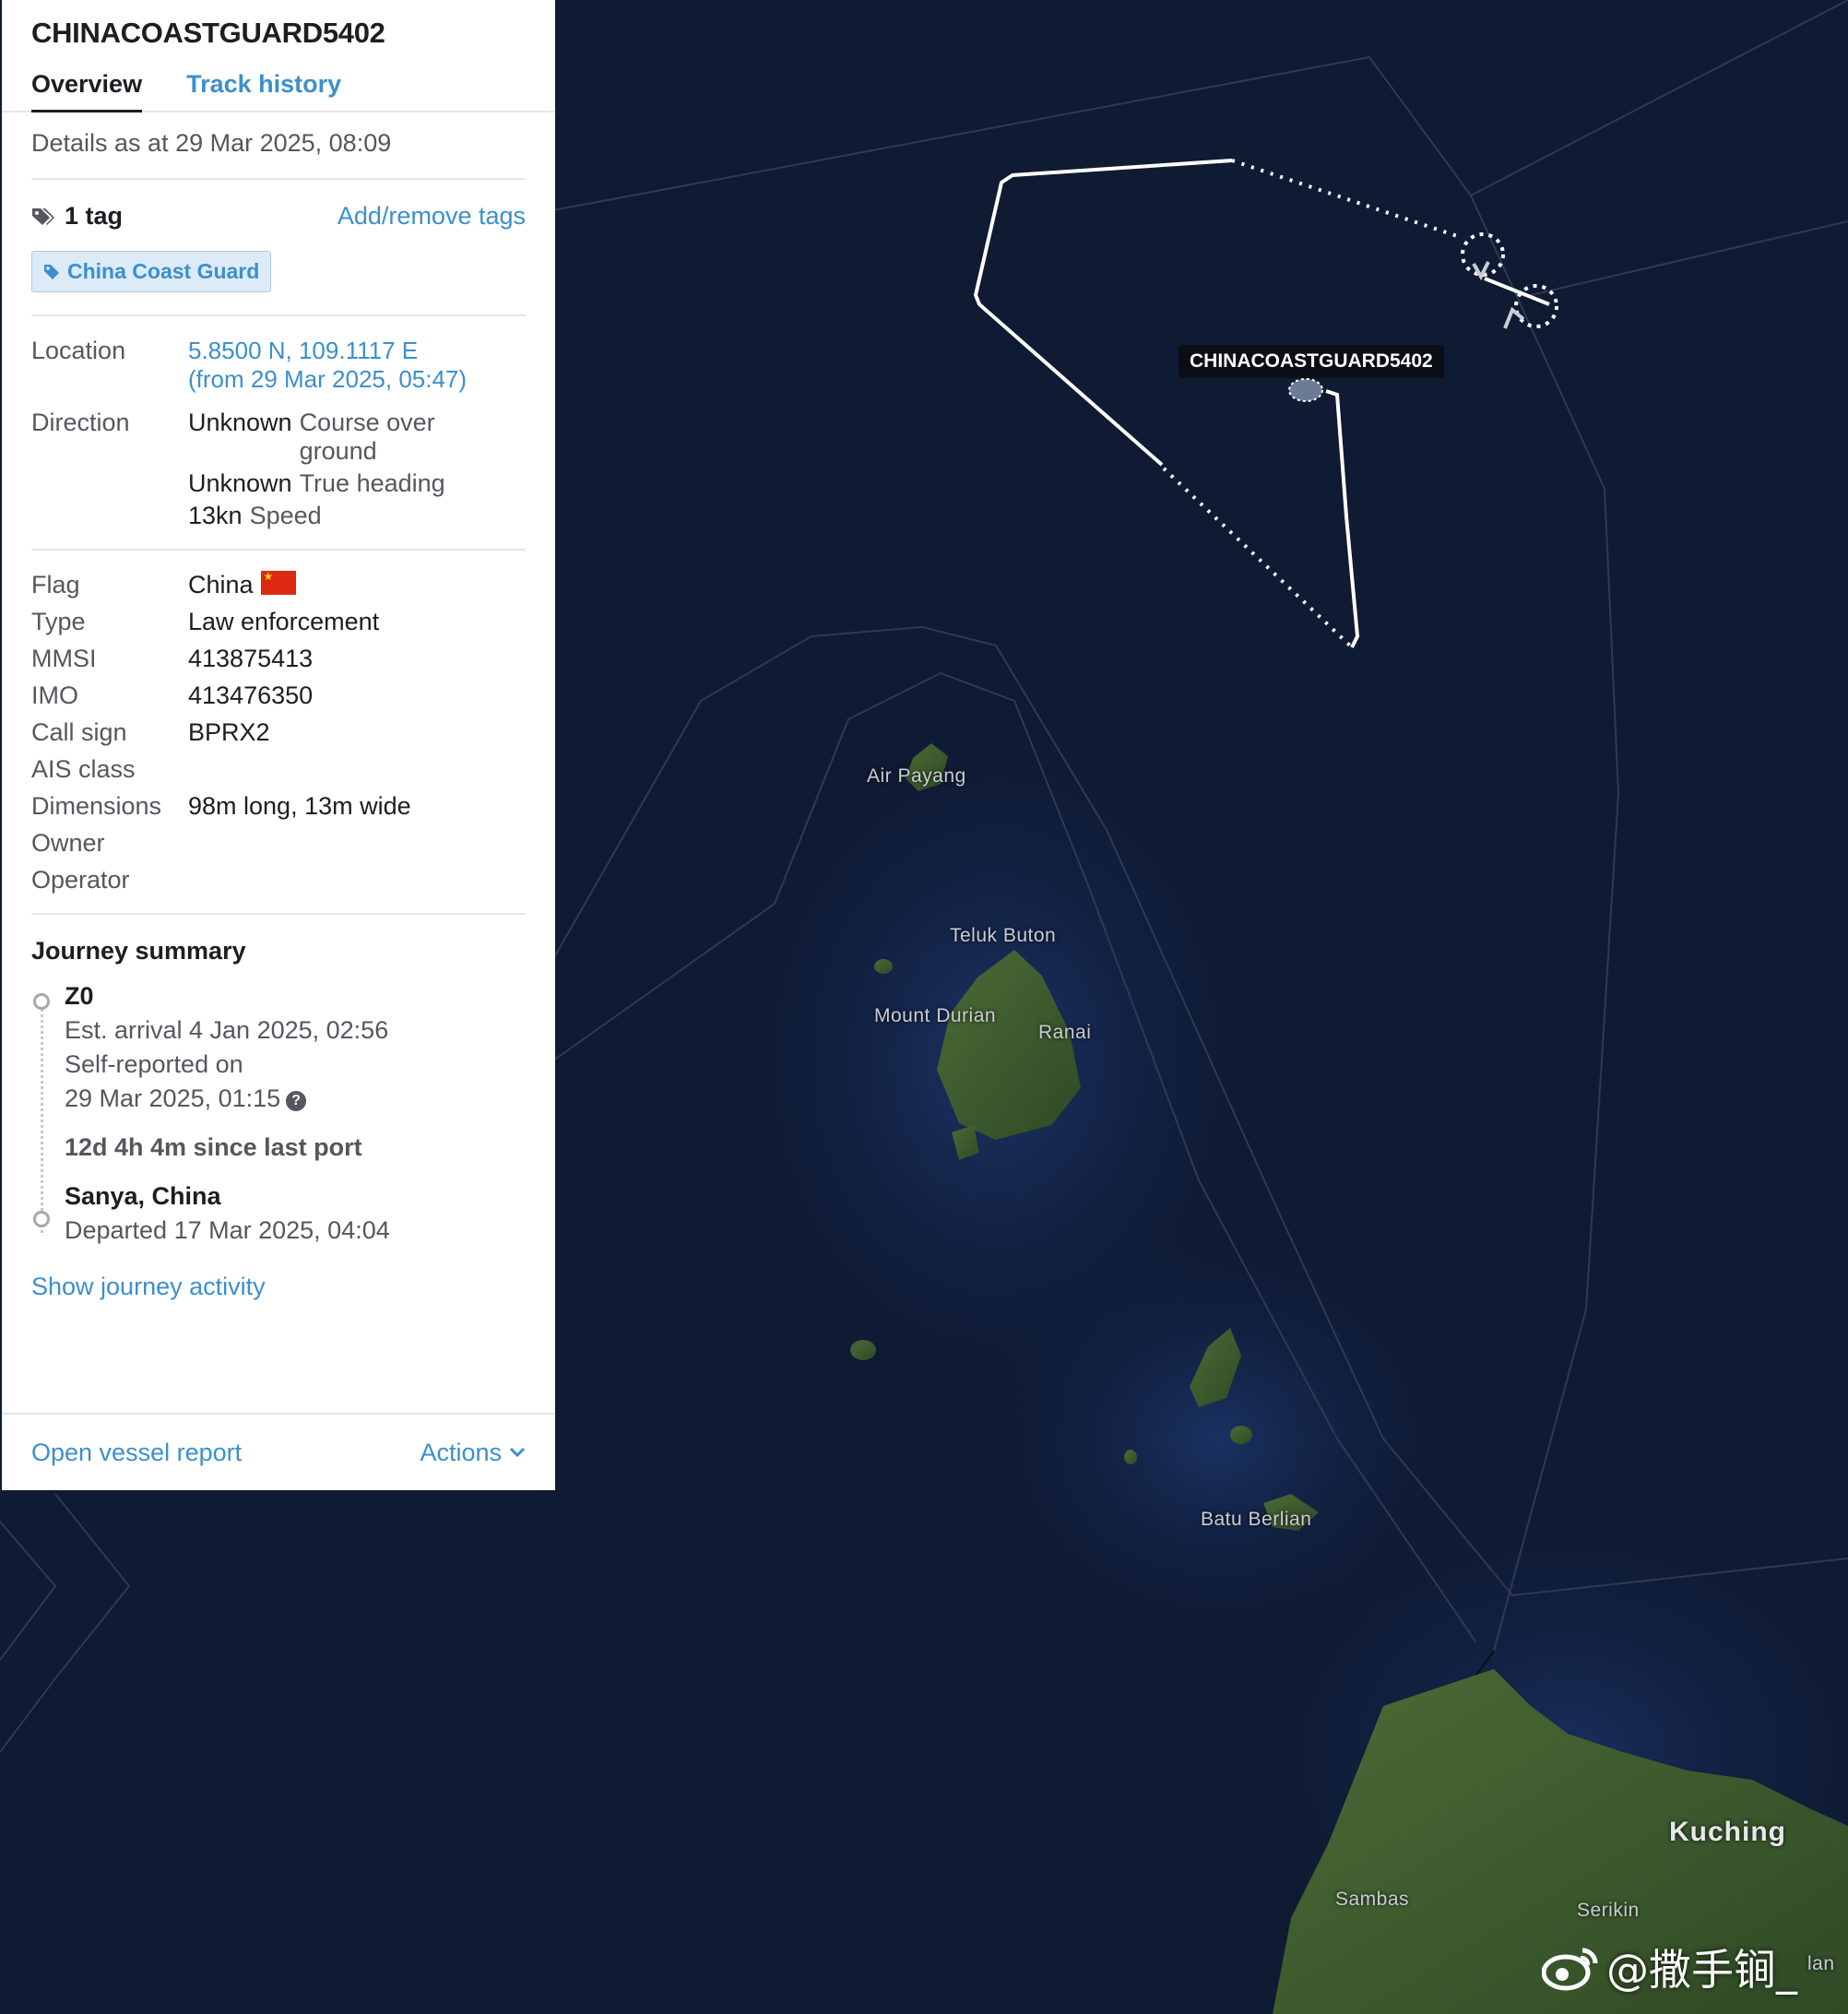  What do you see at coordinates (299, 806) in the screenshot?
I see `dimensions-value: 98m long, 13m wide` at bounding box center [299, 806].